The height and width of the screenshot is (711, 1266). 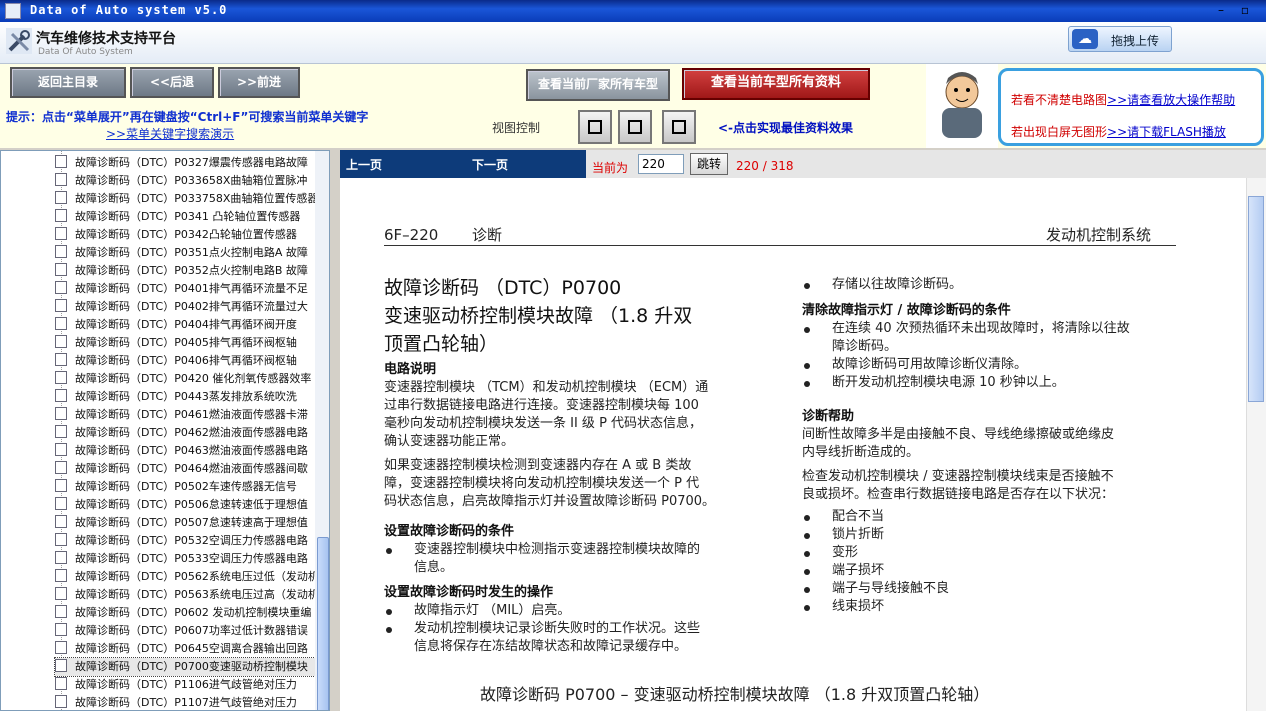 I want to click on prev-page-link: 上一页, so click(x=364, y=164).